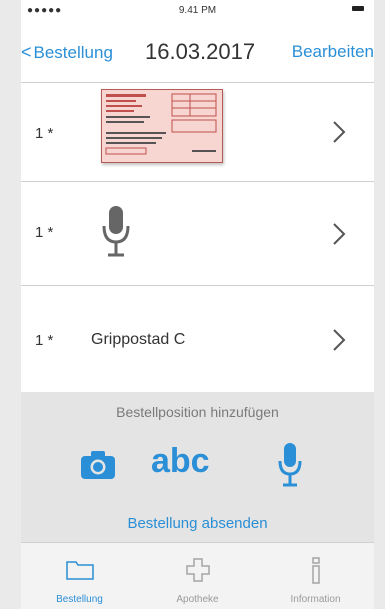 The width and height of the screenshot is (385, 609). Describe the element at coordinates (197, 599) in the screenshot. I see `tab-label: Apotheke` at that location.